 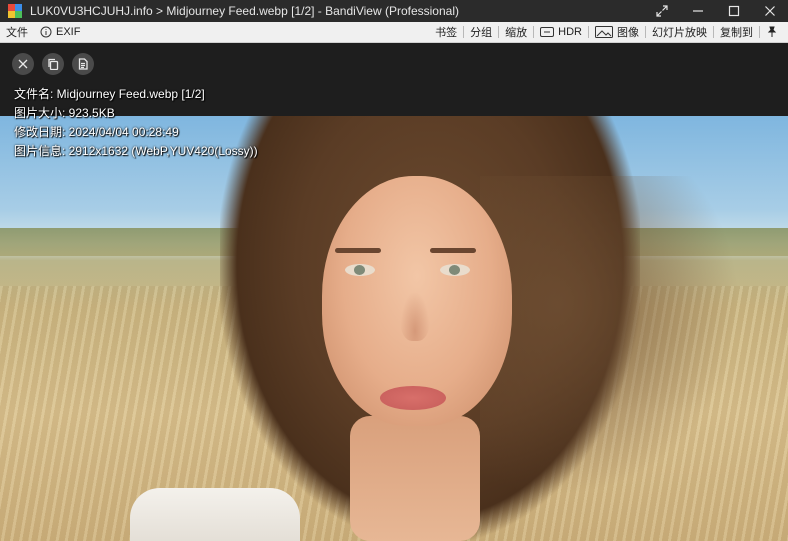 I want to click on pin-button, so click(x=774, y=32).